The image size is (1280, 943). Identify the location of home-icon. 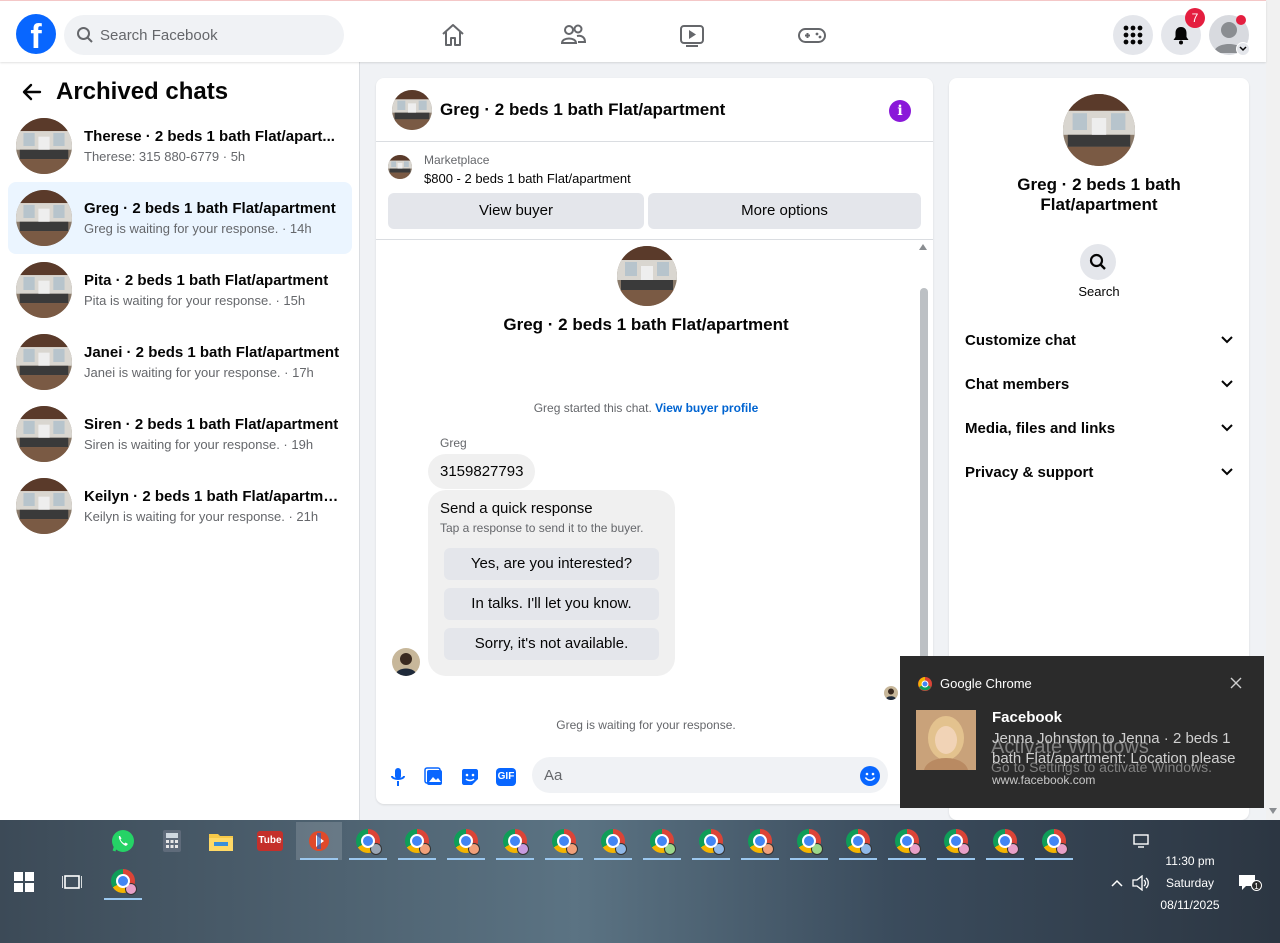
(453, 35).